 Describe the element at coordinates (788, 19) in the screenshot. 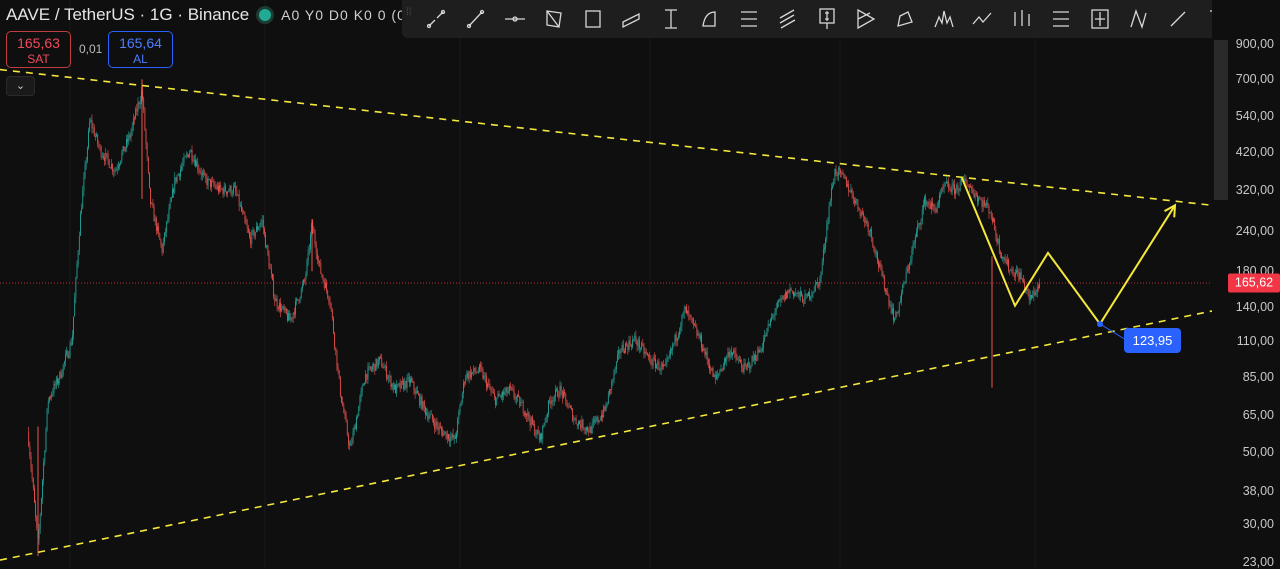

I see `pitchfork-tool-button` at that location.